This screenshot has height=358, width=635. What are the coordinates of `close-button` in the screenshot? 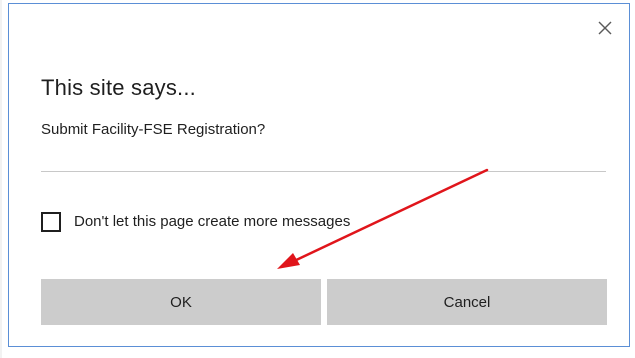 It's located at (605, 28).